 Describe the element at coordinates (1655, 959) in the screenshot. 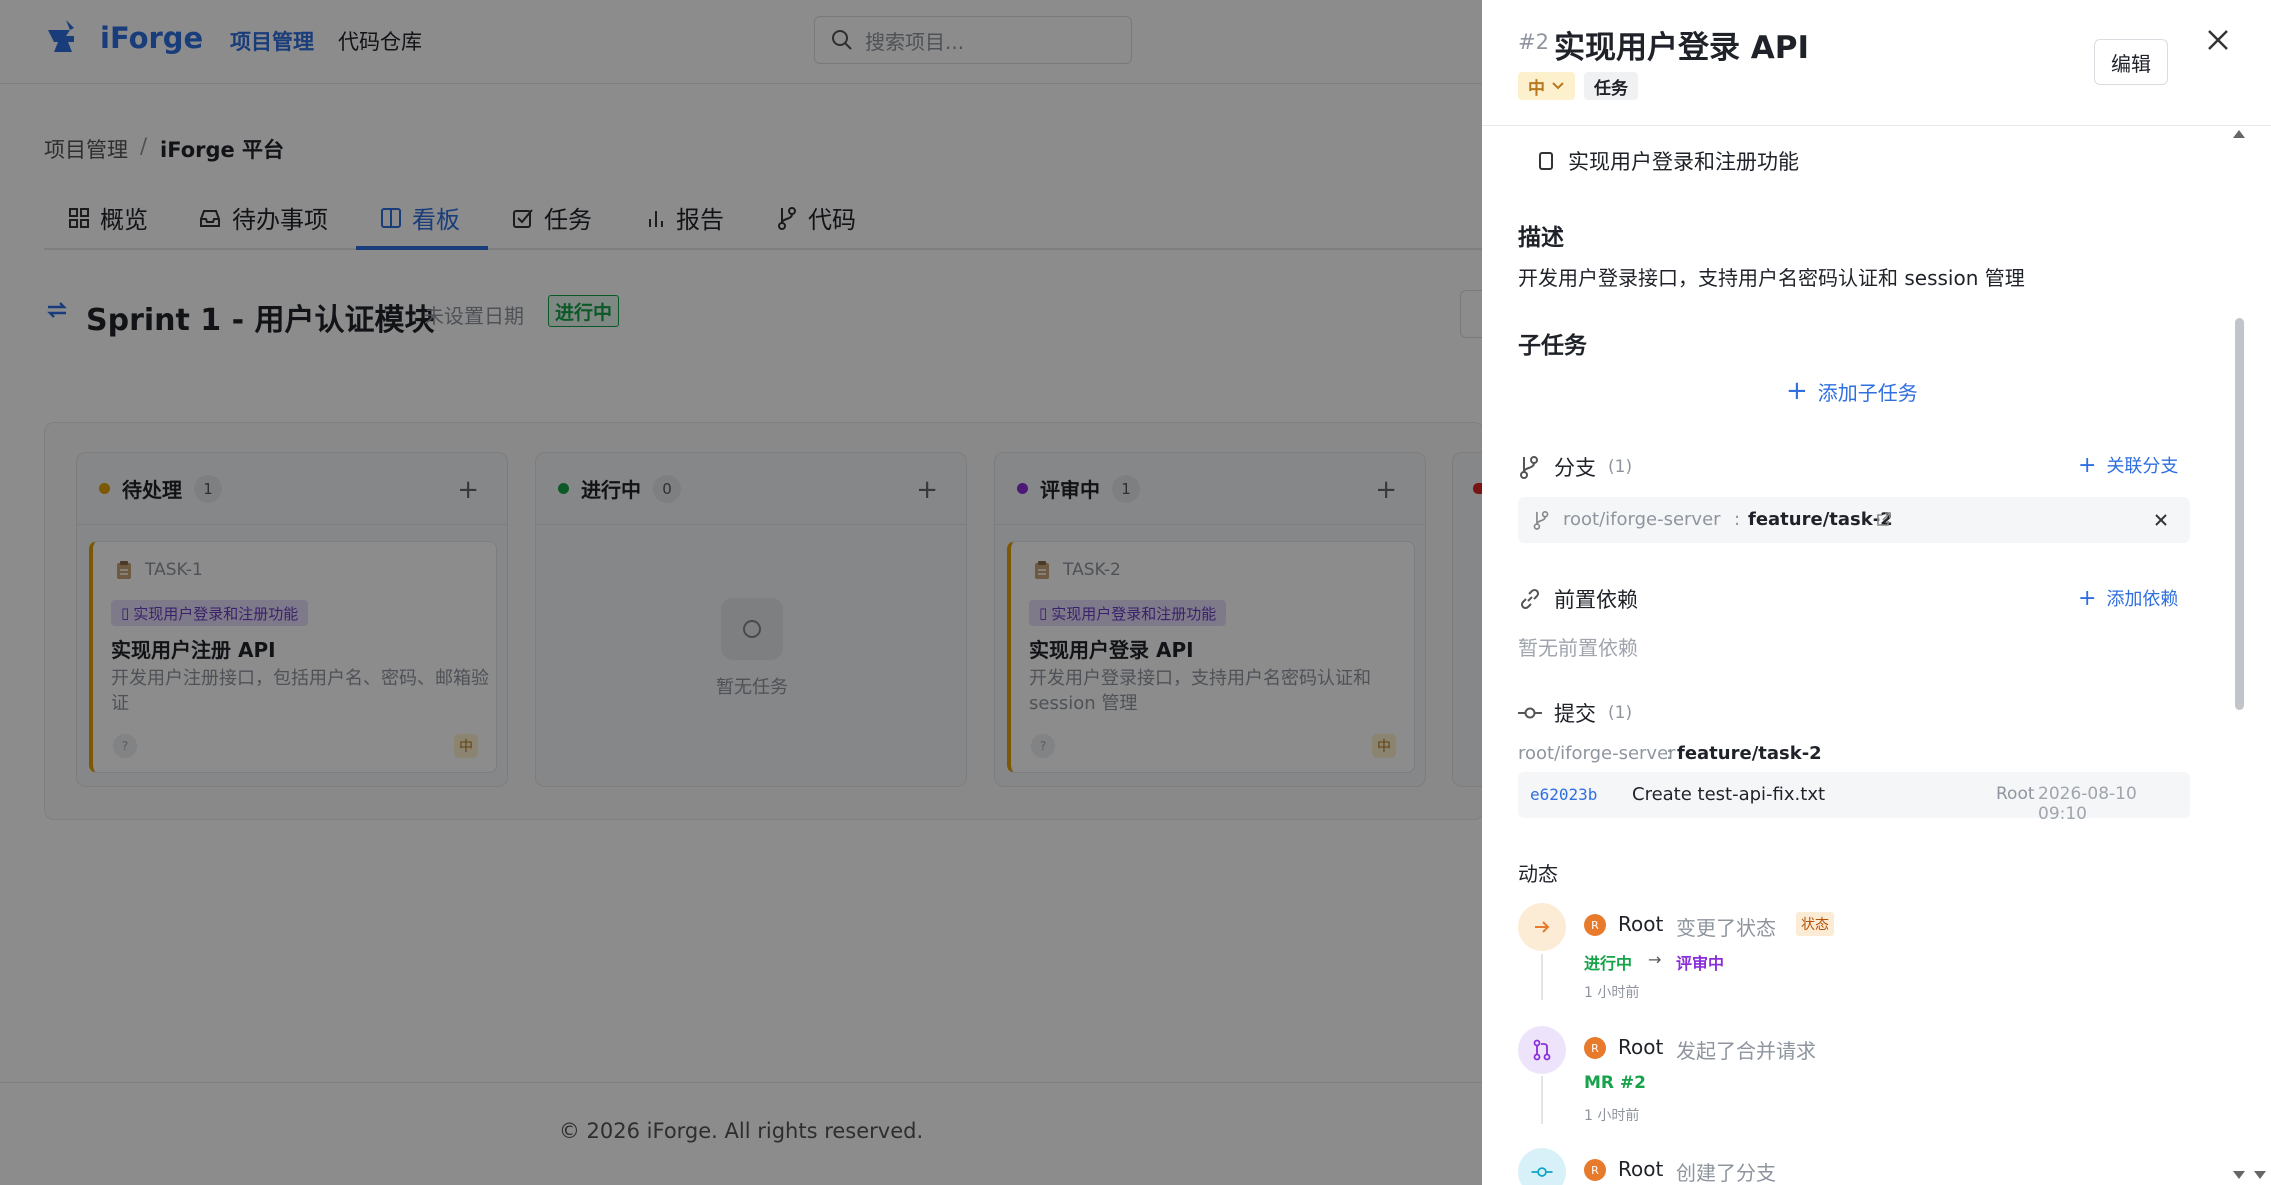

I see `arrow-icon: →` at that location.